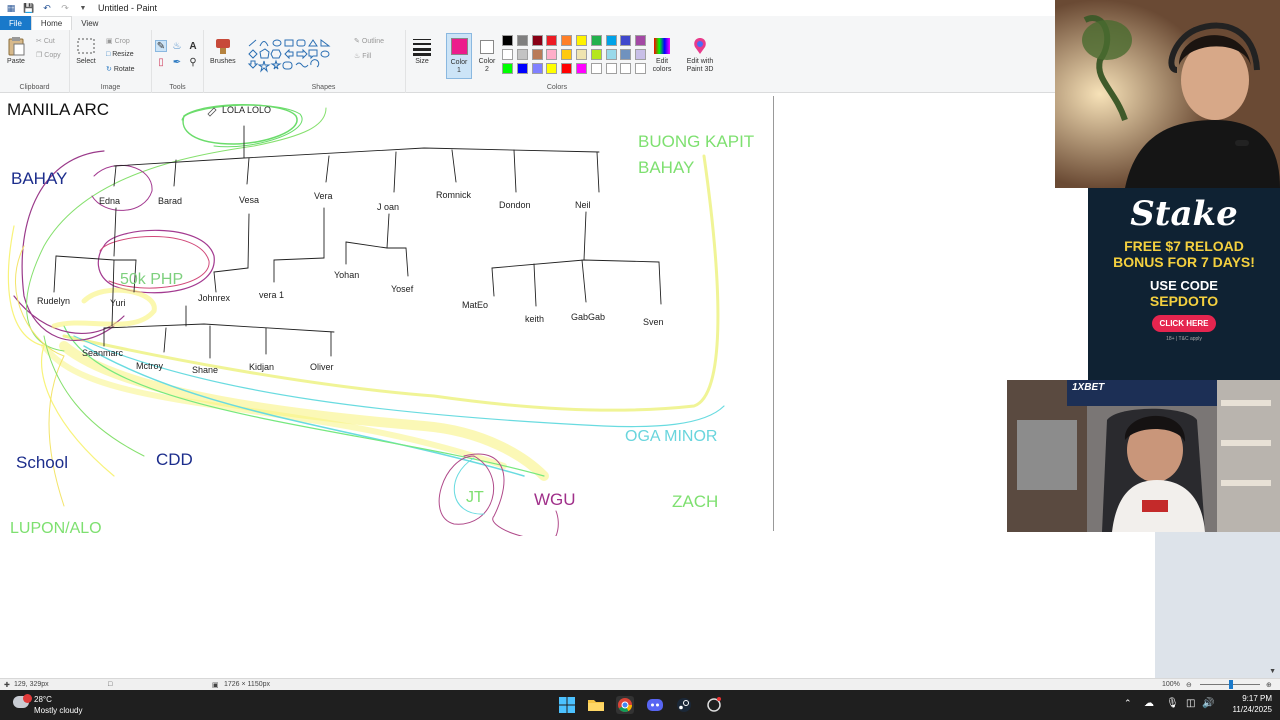 This screenshot has height=720, width=1280. Describe the element at coordinates (122, 41) in the screenshot. I see `crop-label: Crop` at that location.